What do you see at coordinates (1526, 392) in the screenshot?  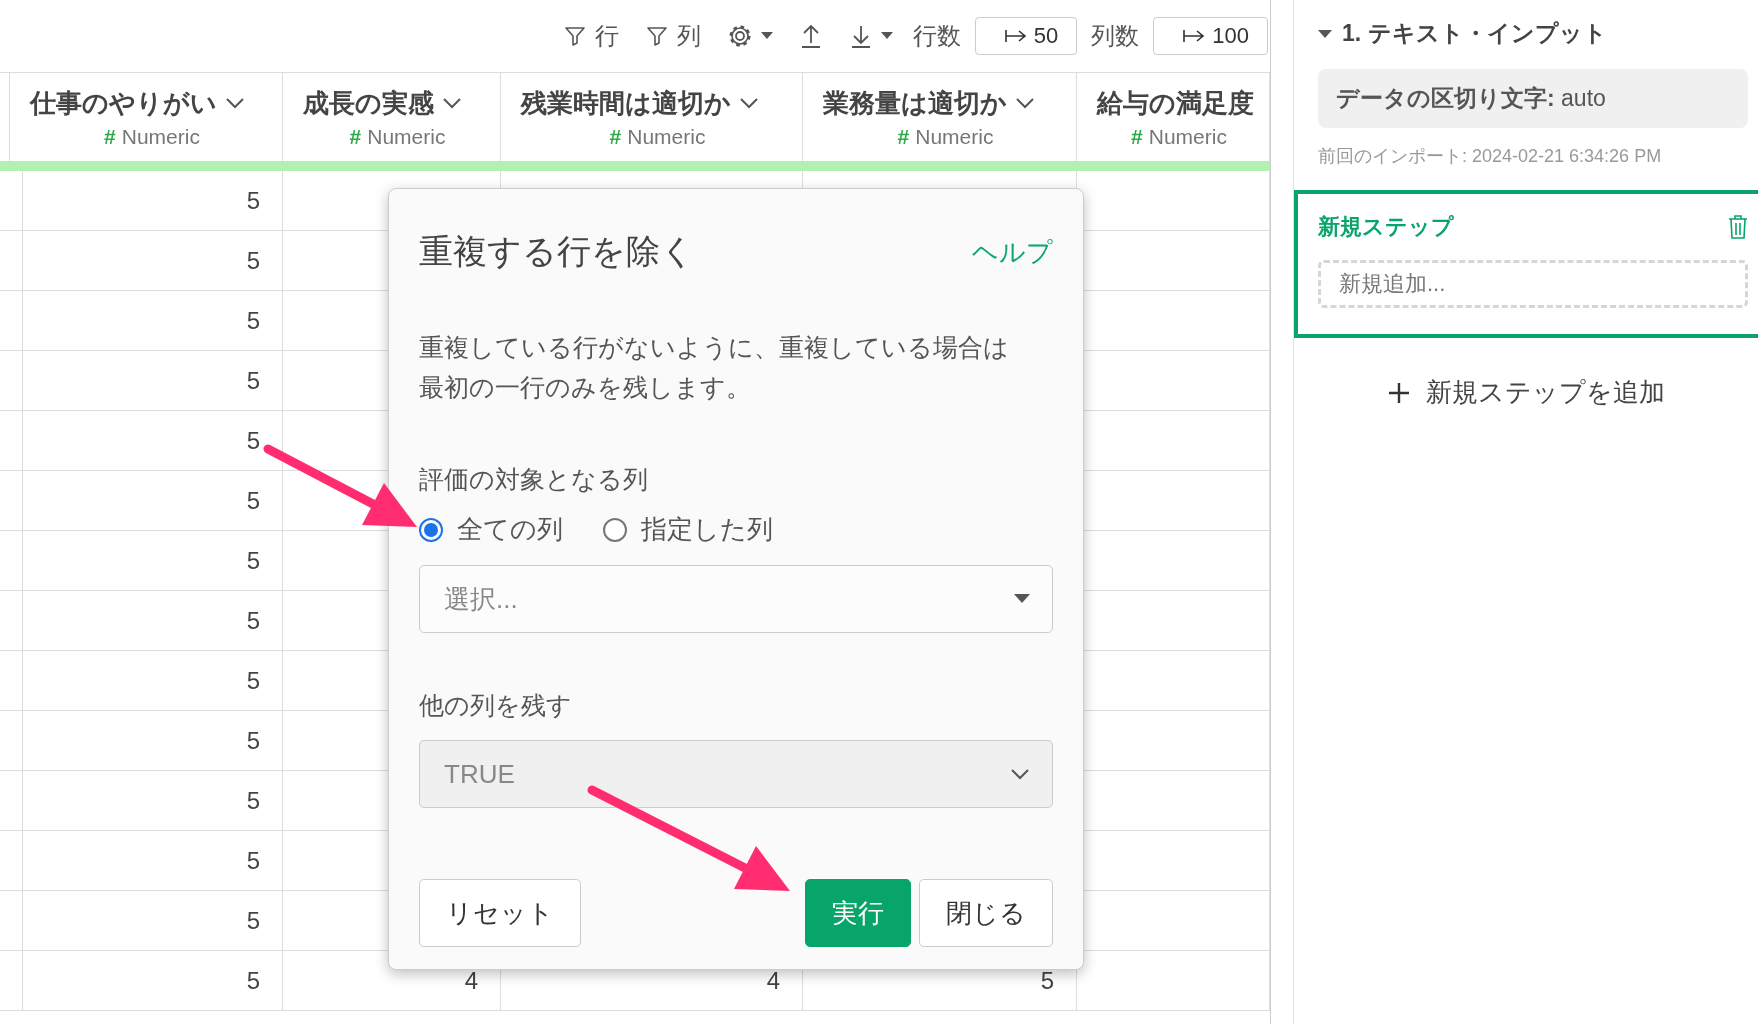 I see `add-step-button: 新規ステップを追加` at bounding box center [1526, 392].